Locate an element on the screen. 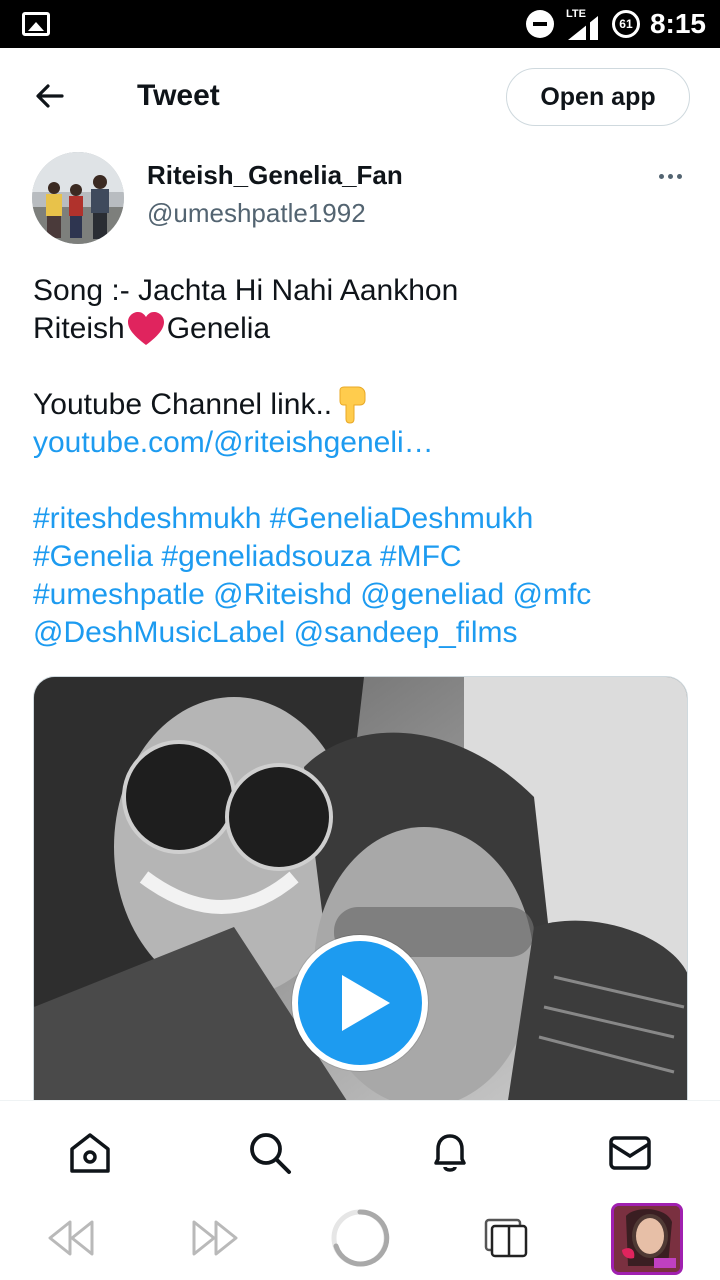 The height and width of the screenshot is (1280, 720). tweet-line-names: Riteish Genelia is located at coordinates (152, 329).